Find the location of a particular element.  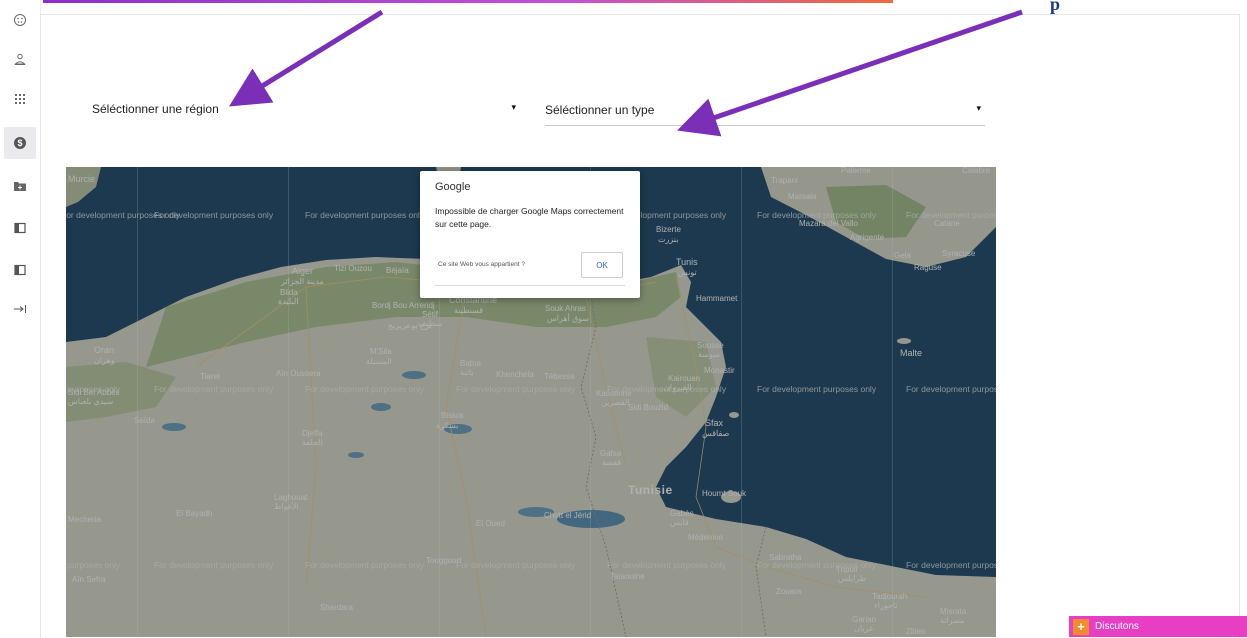

map-label: Zliten is located at coordinates (916, 631).